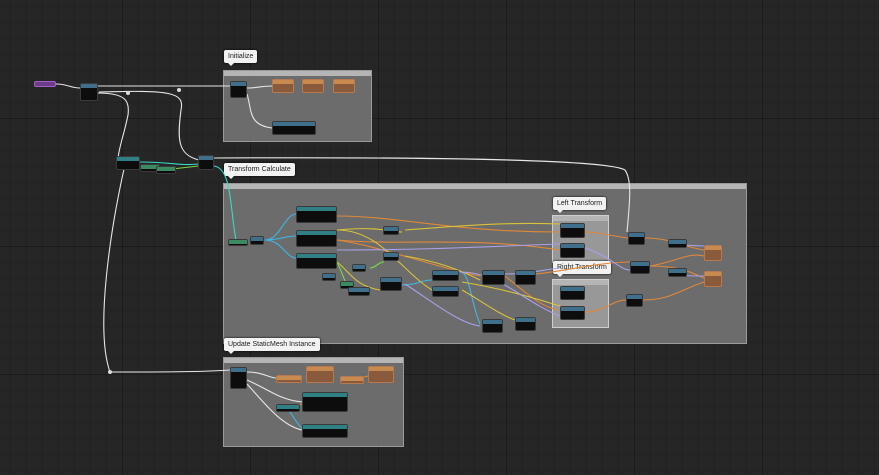 This screenshot has width=879, height=475. What do you see at coordinates (128, 163) in the screenshot?
I see `get-component-node` at bounding box center [128, 163].